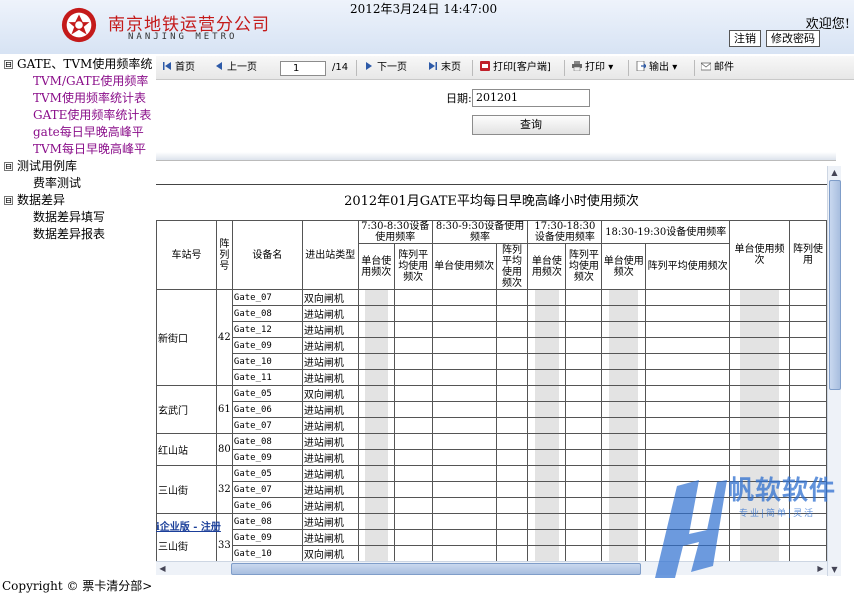  What do you see at coordinates (793, 38) in the screenshot?
I see `change-password-button: 修改密码` at bounding box center [793, 38].